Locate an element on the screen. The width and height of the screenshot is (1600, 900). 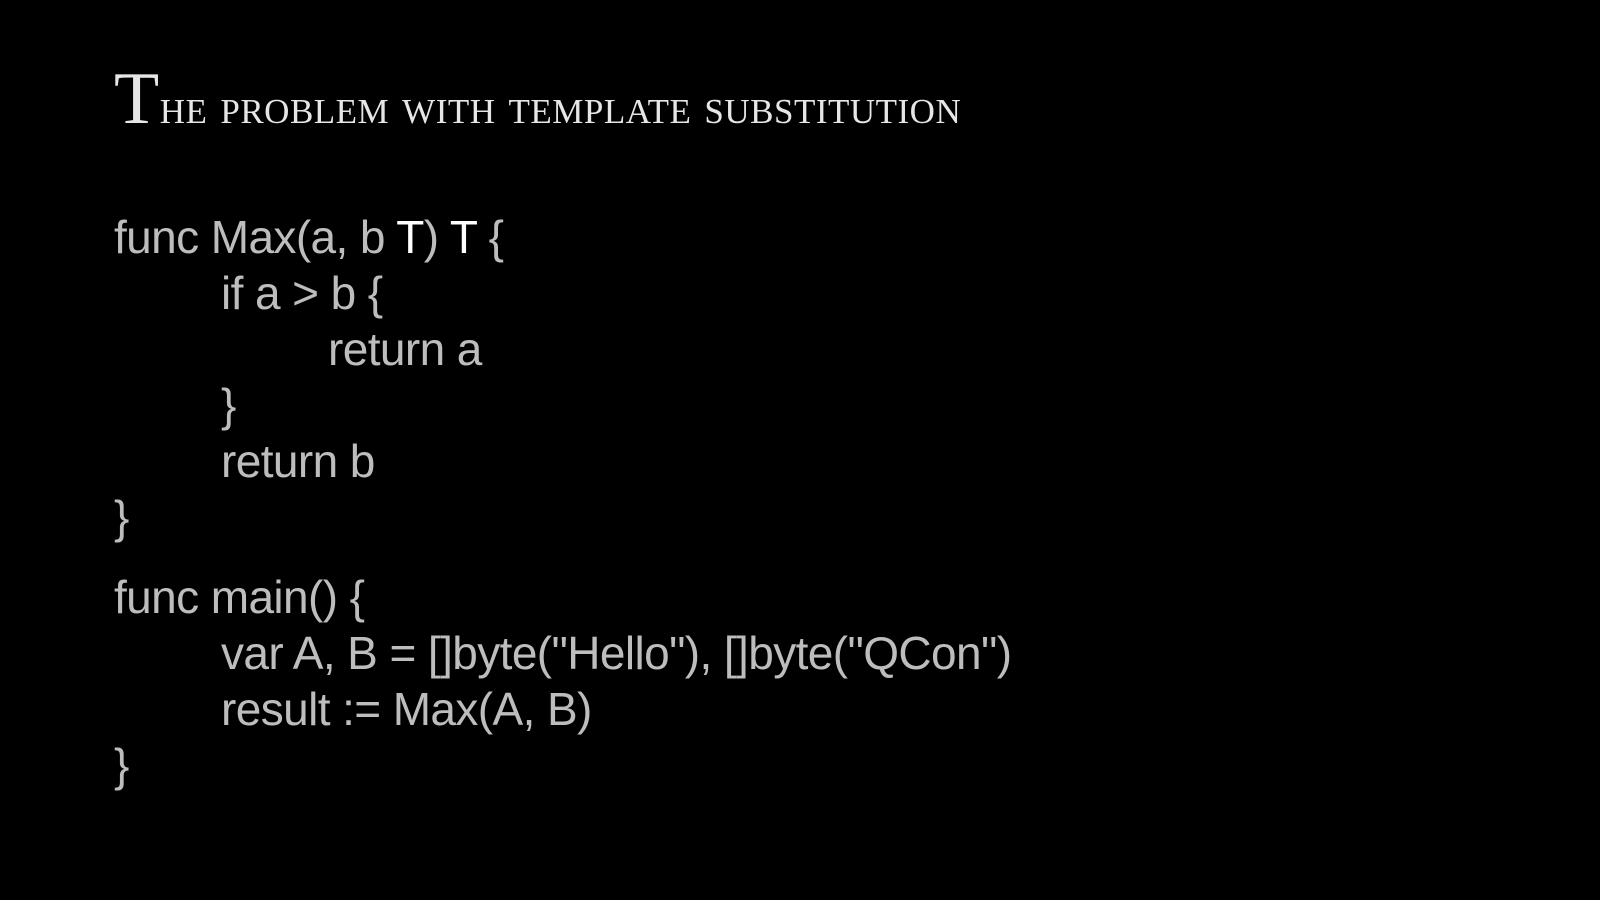
slide-title-rest: he problem with template substitution is located at coordinates (560, 106).